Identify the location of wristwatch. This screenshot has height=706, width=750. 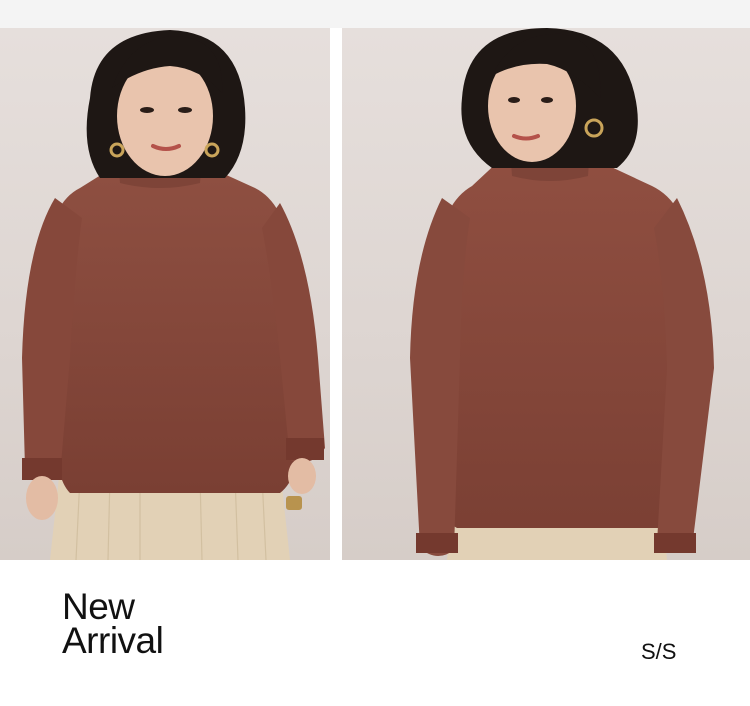
(294, 503).